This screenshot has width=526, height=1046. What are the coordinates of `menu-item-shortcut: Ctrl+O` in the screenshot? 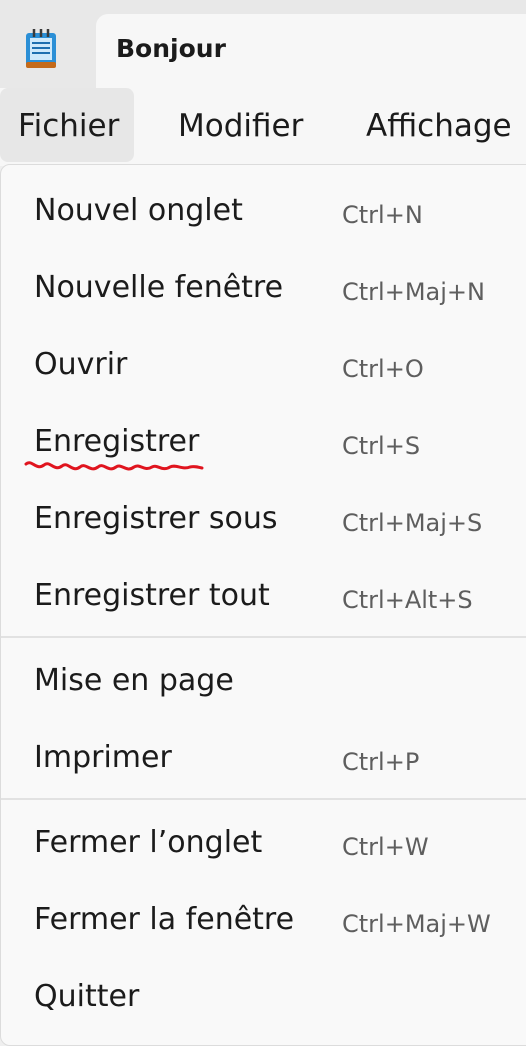 It's located at (383, 369).